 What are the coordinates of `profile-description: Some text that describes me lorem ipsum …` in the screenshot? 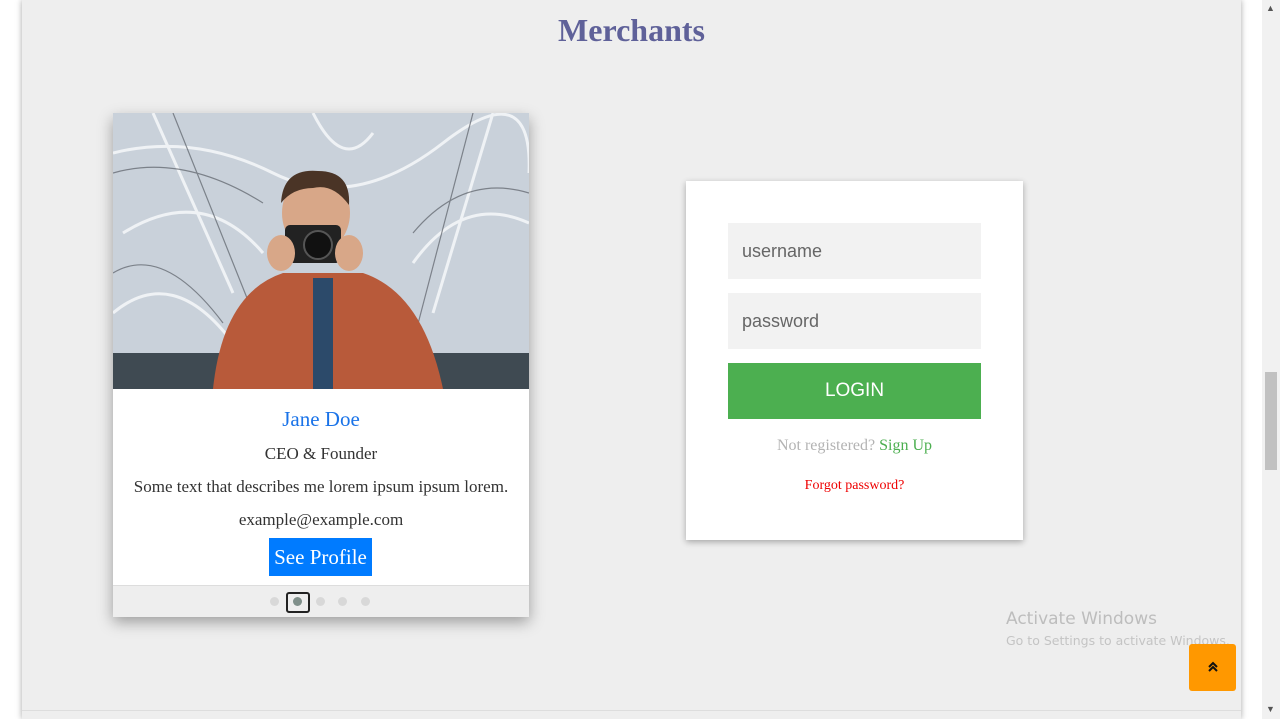 It's located at (321, 486).